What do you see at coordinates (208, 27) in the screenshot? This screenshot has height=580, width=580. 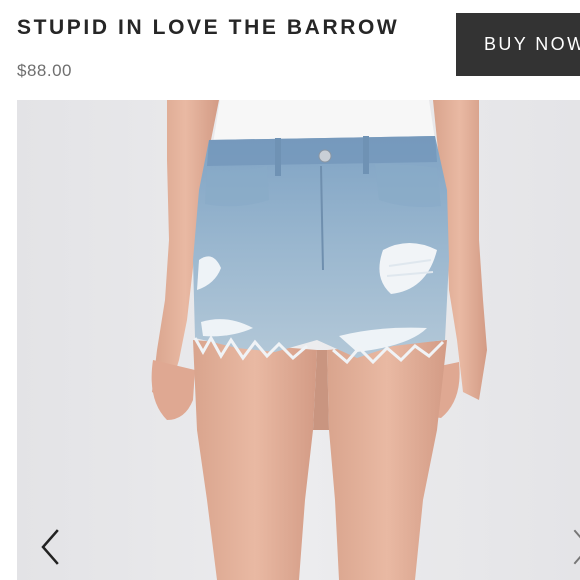 I see `product-title: STUPID IN LOVE THE BARROW` at bounding box center [208, 27].